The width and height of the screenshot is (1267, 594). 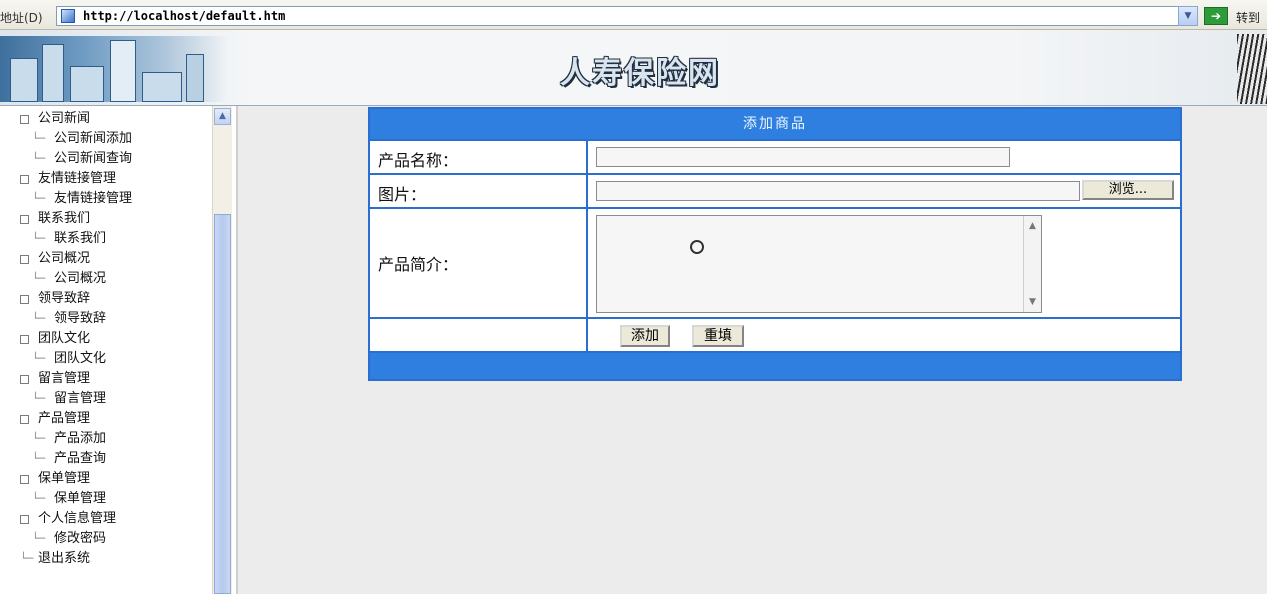 What do you see at coordinates (113, 139) in the screenshot?
I see `sidebar-item: 公司新闻添加` at bounding box center [113, 139].